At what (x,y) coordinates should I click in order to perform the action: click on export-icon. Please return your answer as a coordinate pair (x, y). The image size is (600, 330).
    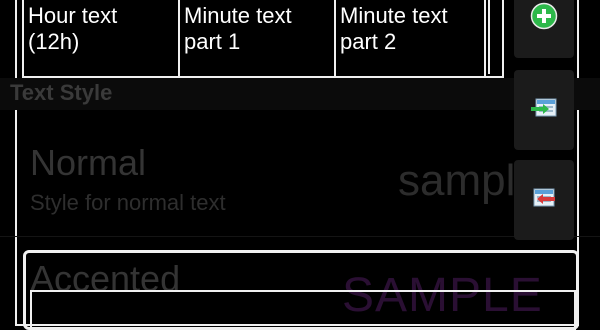
    Looking at the image, I should click on (544, 197).